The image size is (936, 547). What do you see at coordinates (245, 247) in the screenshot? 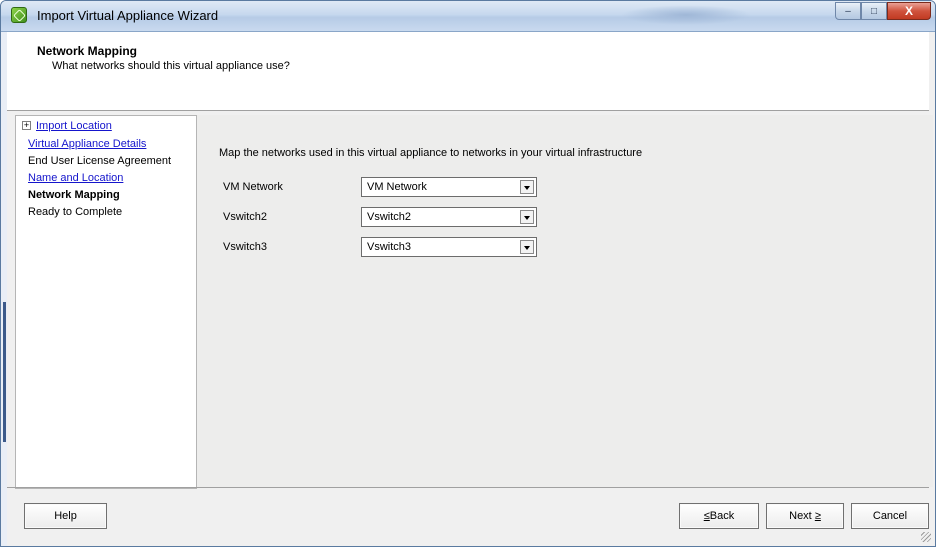
I see `source-network-label: Vswitch3` at bounding box center [245, 247].